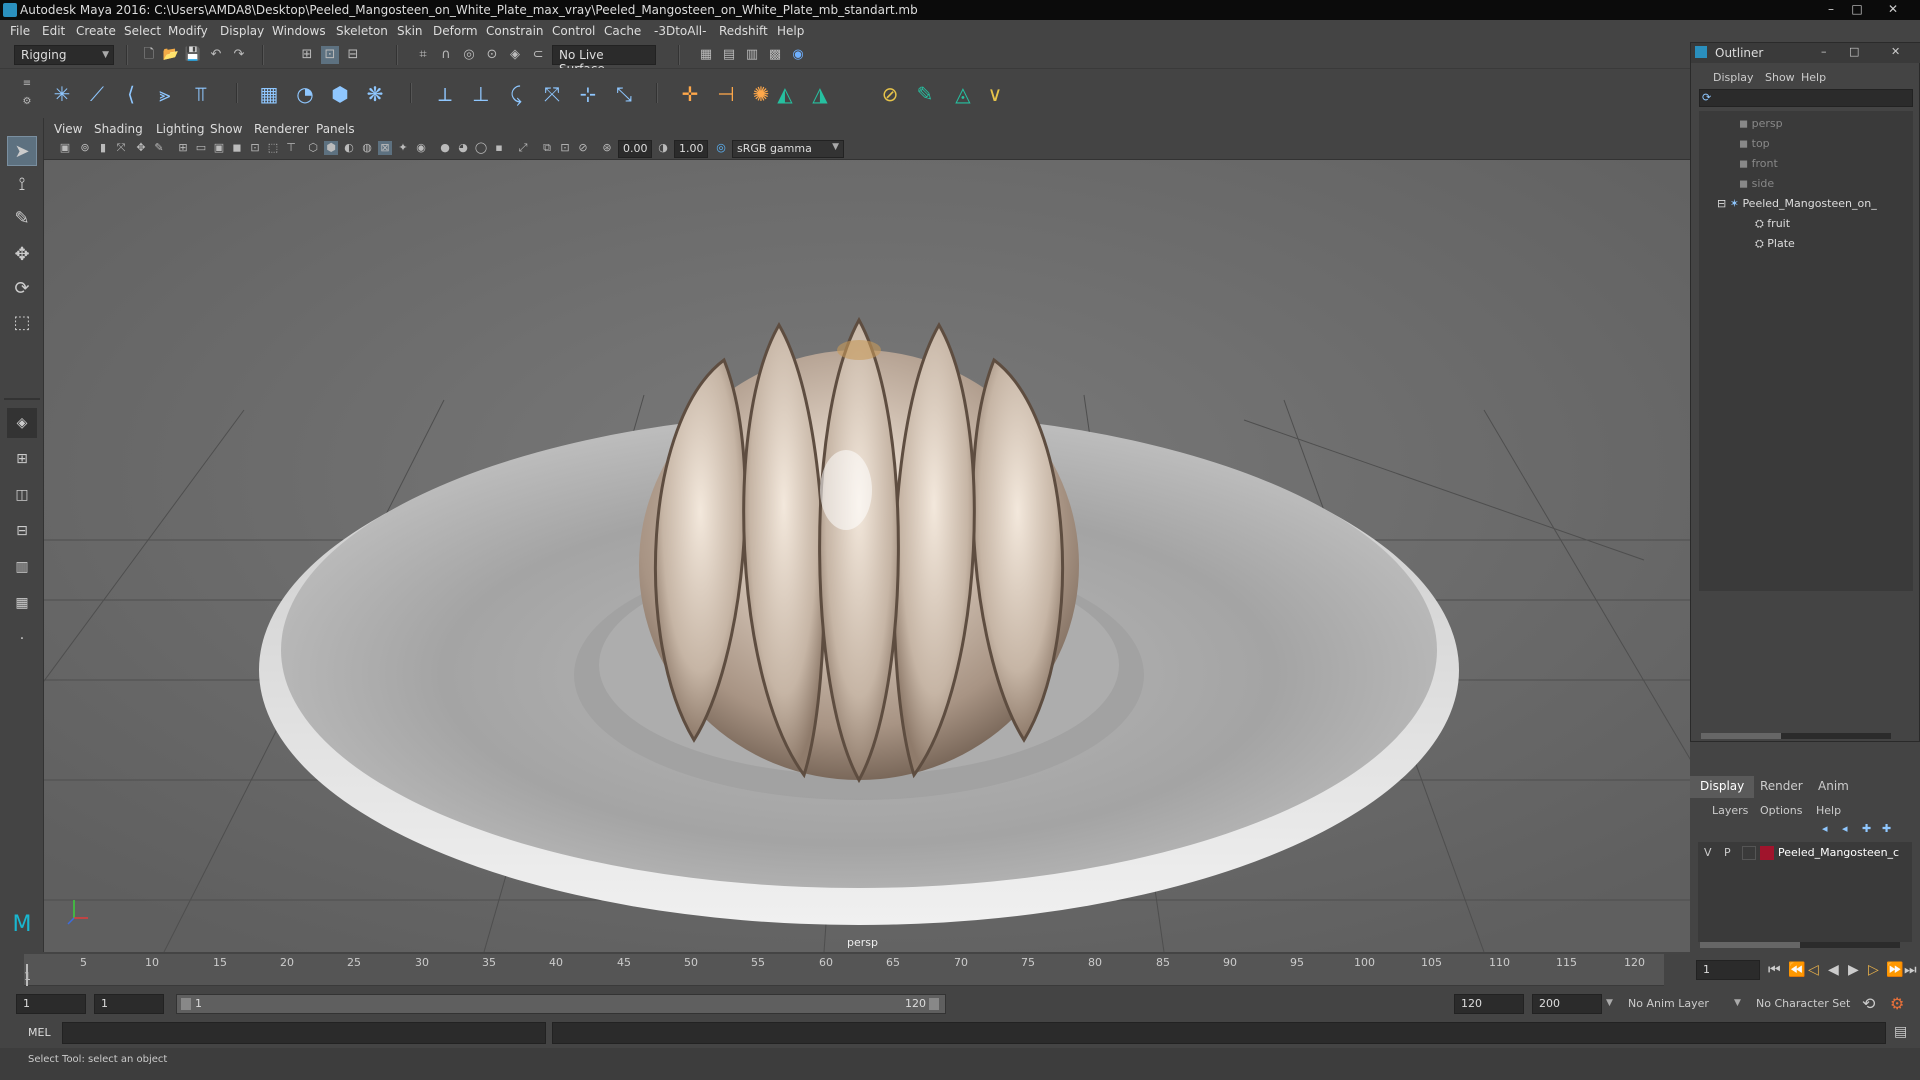 The height and width of the screenshot is (1080, 1920). I want to click on layer-horizontal-scrollbar, so click(1800, 945).